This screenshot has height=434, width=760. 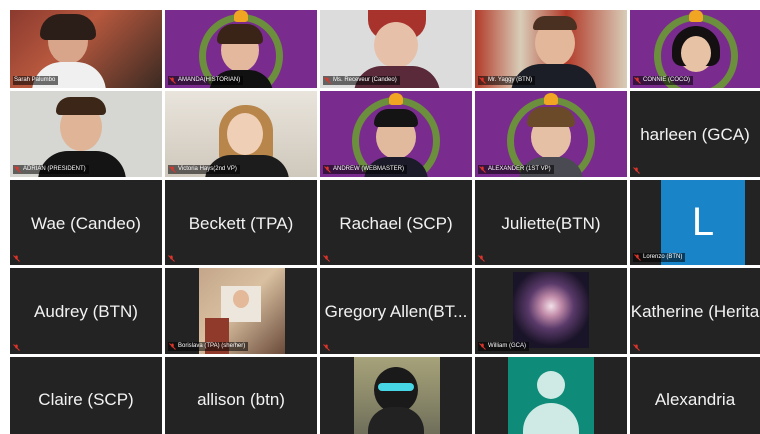 I want to click on default-avatar, so click(x=551, y=395).